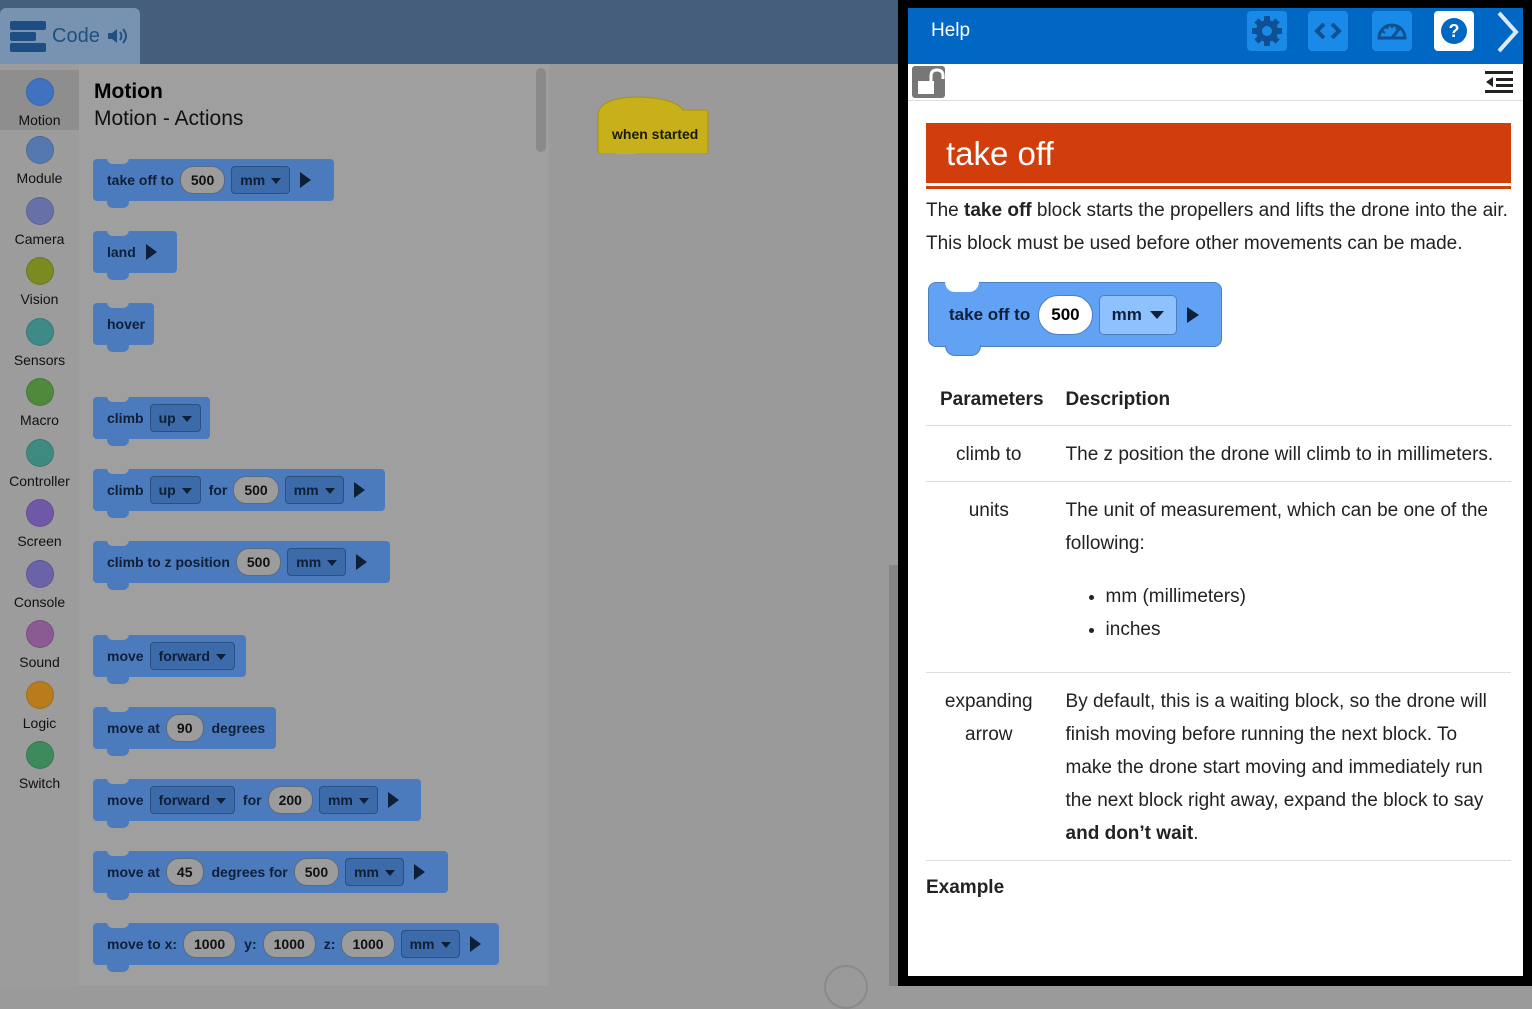 This screenshot has width=1532, height=1009. I want to click on y-input: 1000, so click(289, 944).